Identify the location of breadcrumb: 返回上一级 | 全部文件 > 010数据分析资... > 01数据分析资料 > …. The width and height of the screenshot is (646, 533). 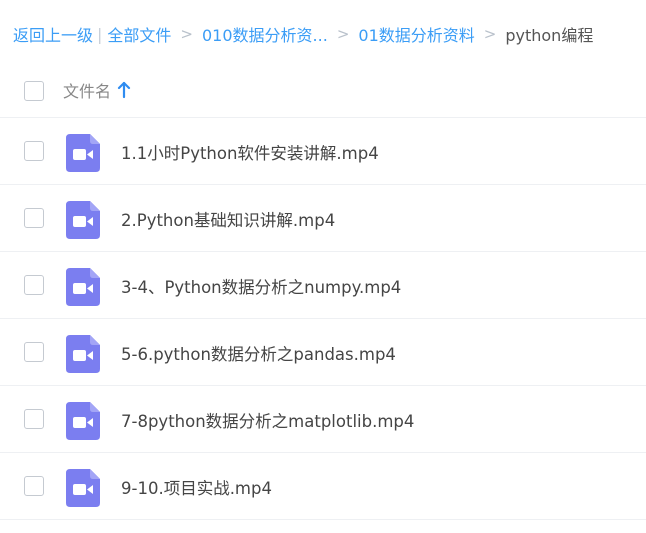
(303, 34).